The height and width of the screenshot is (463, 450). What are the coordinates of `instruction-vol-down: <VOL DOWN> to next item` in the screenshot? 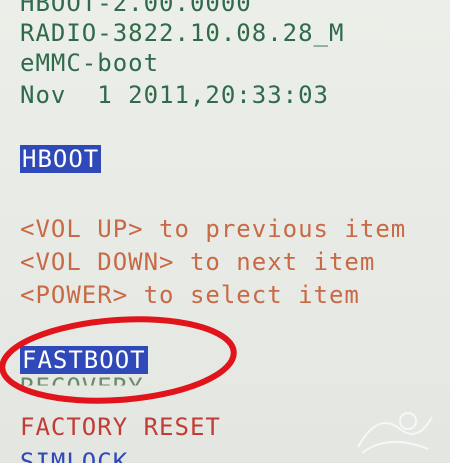 It's located at (198, 262).